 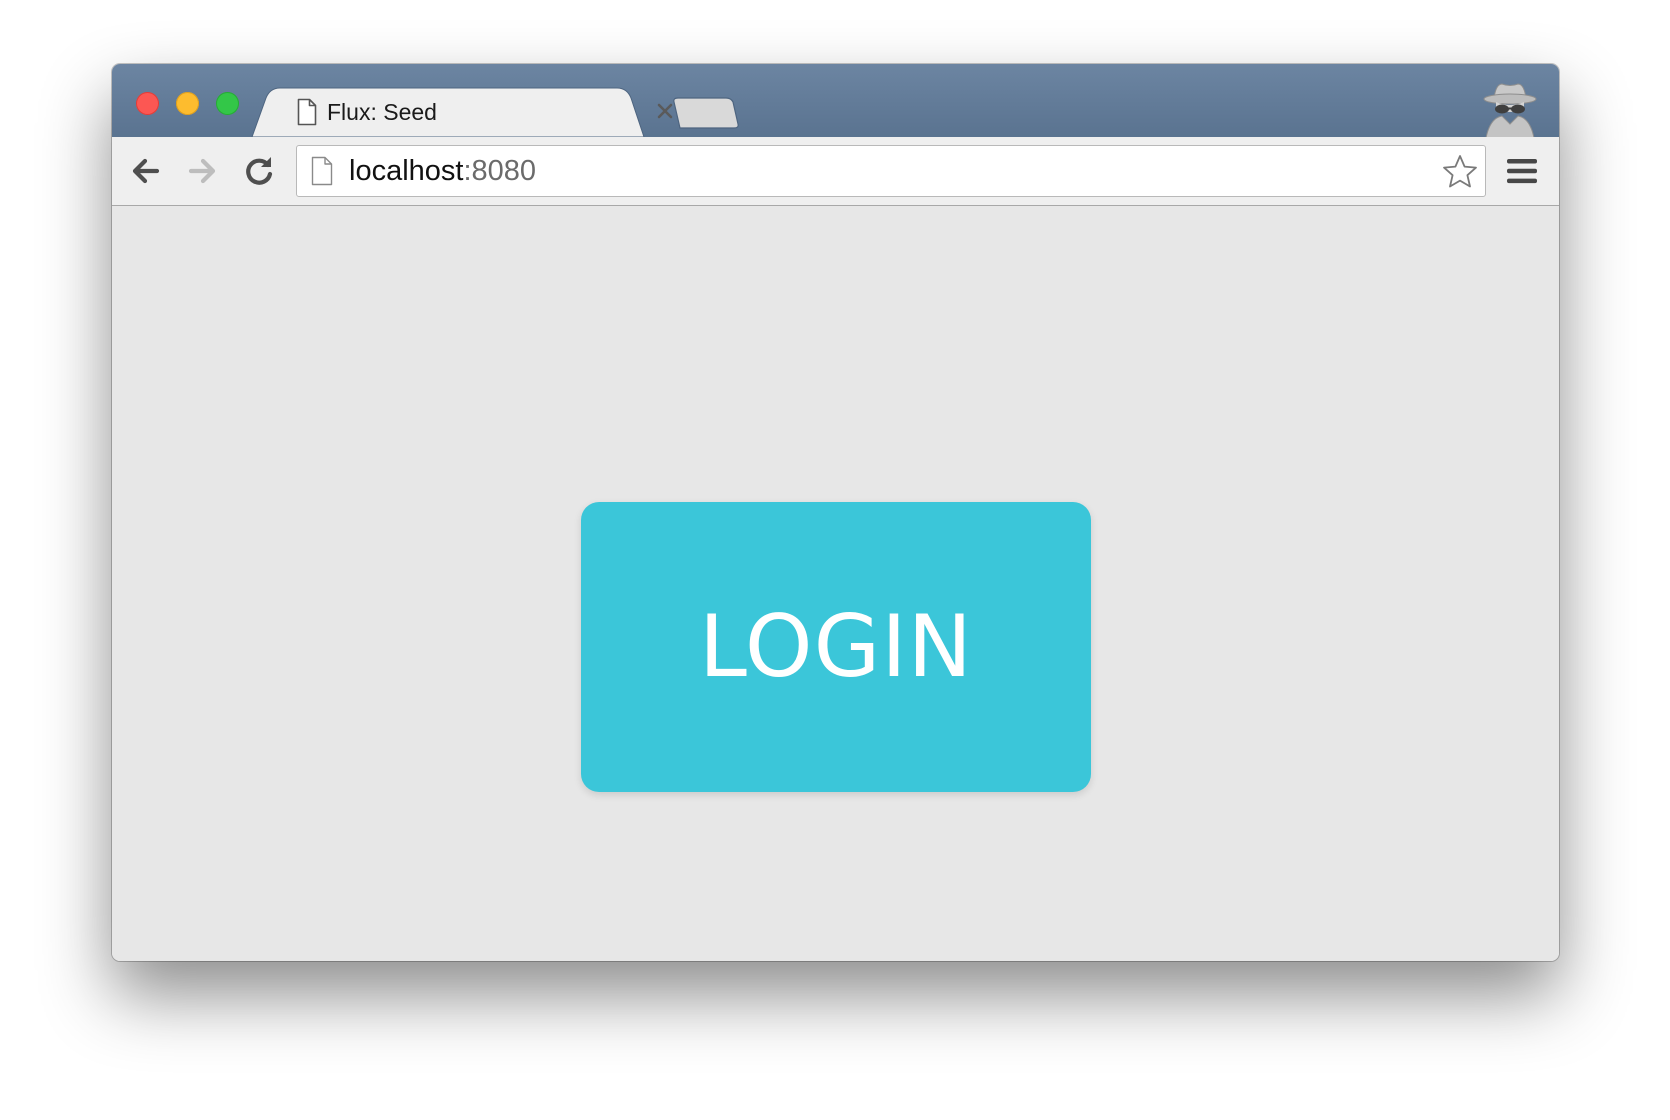 I want to click on reload-icon, so click(x=259, y=171).